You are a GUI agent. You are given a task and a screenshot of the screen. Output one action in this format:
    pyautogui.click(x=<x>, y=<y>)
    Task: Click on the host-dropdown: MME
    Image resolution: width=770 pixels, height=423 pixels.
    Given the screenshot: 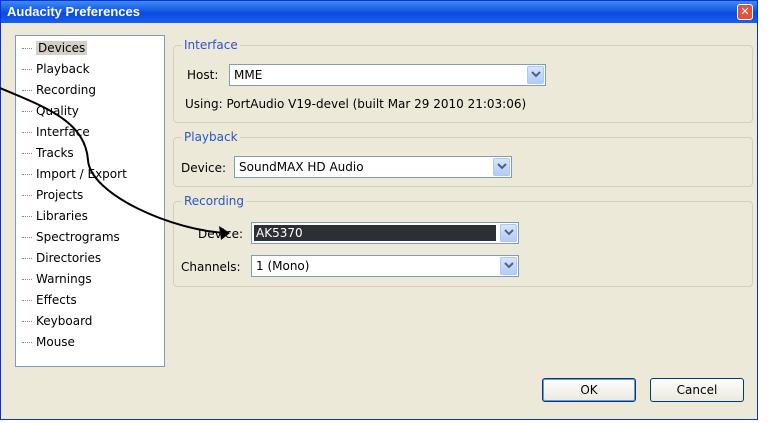 What is the action you would take?
    pyautogui.click(x=387, y=75)
    